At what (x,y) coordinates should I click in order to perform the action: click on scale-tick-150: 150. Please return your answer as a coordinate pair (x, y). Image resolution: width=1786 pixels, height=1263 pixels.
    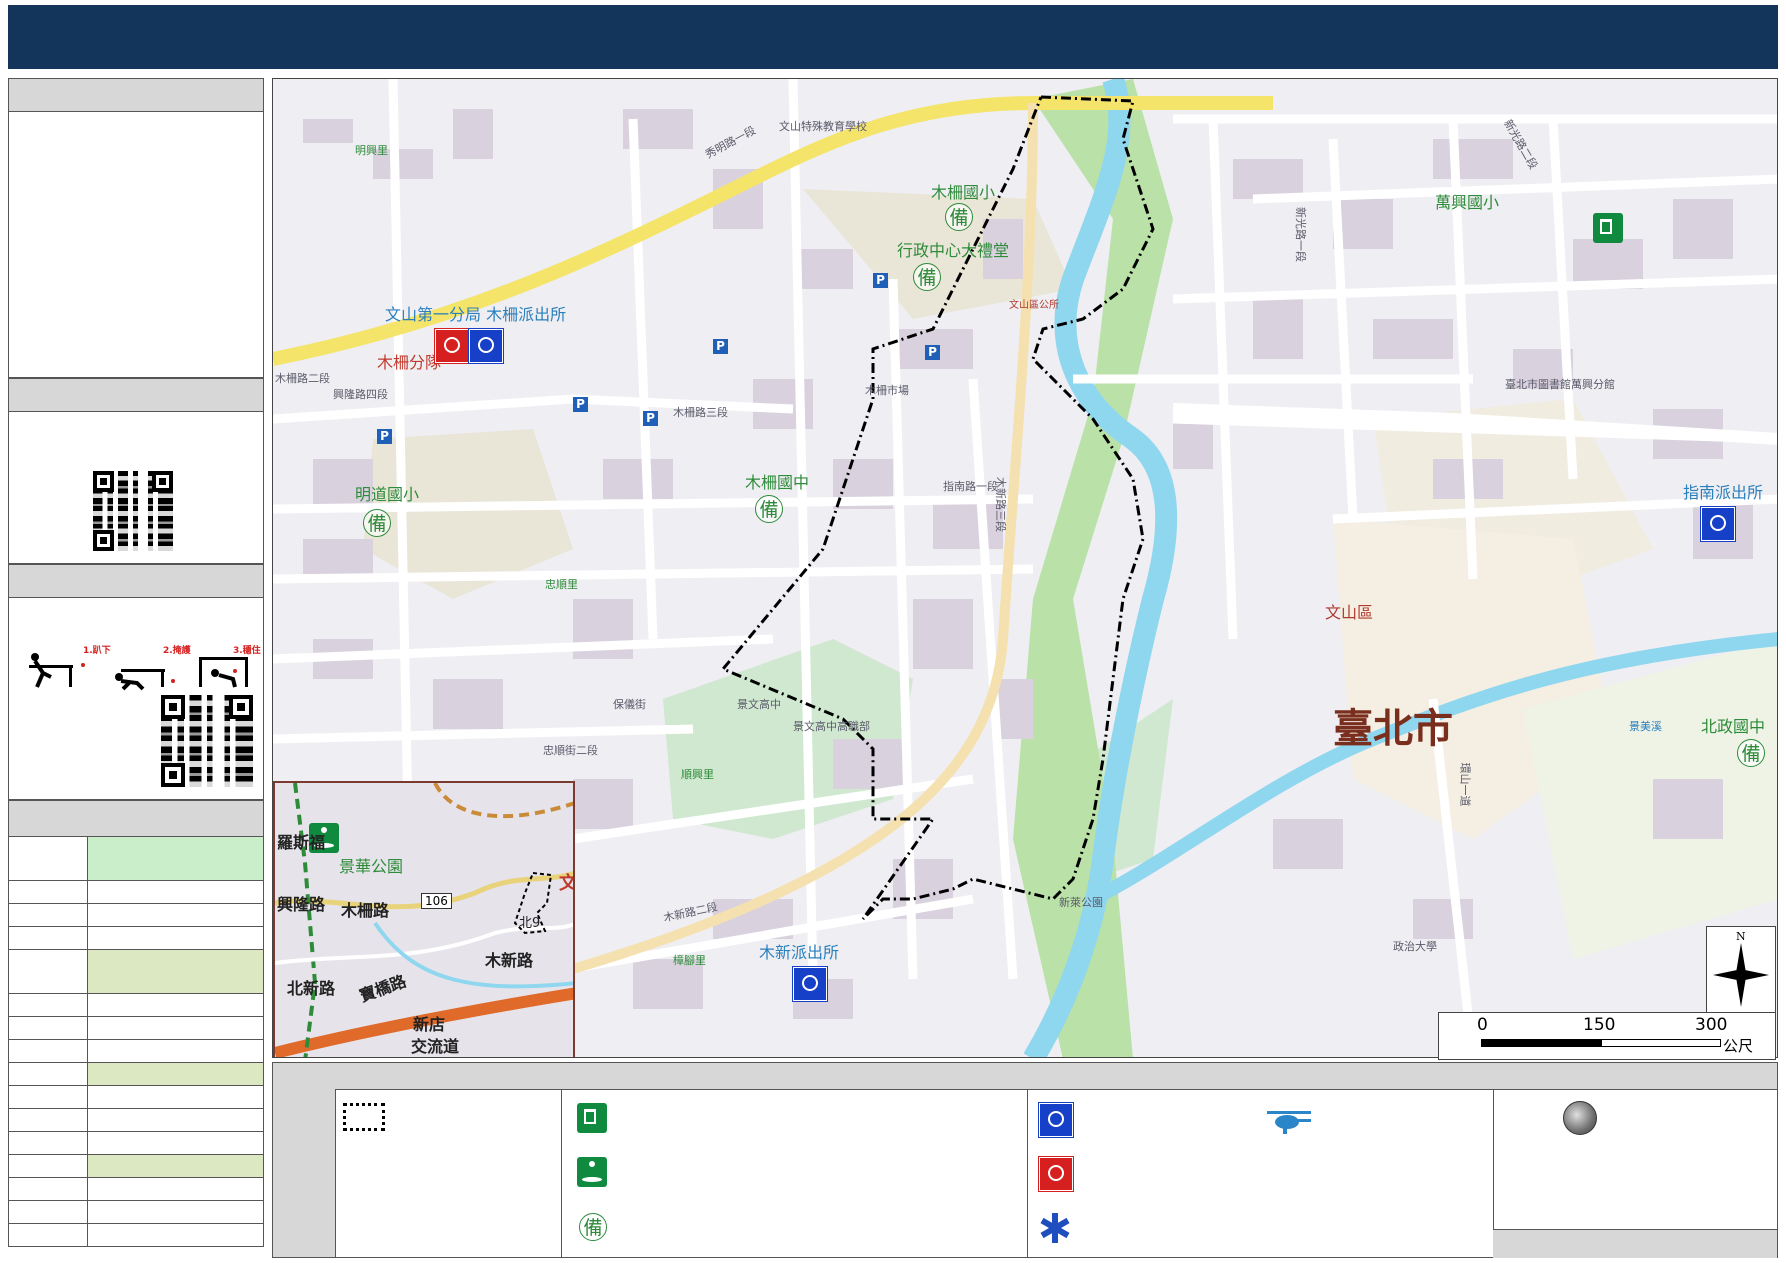
    Looking at the image, I should click on (1599, 1025).